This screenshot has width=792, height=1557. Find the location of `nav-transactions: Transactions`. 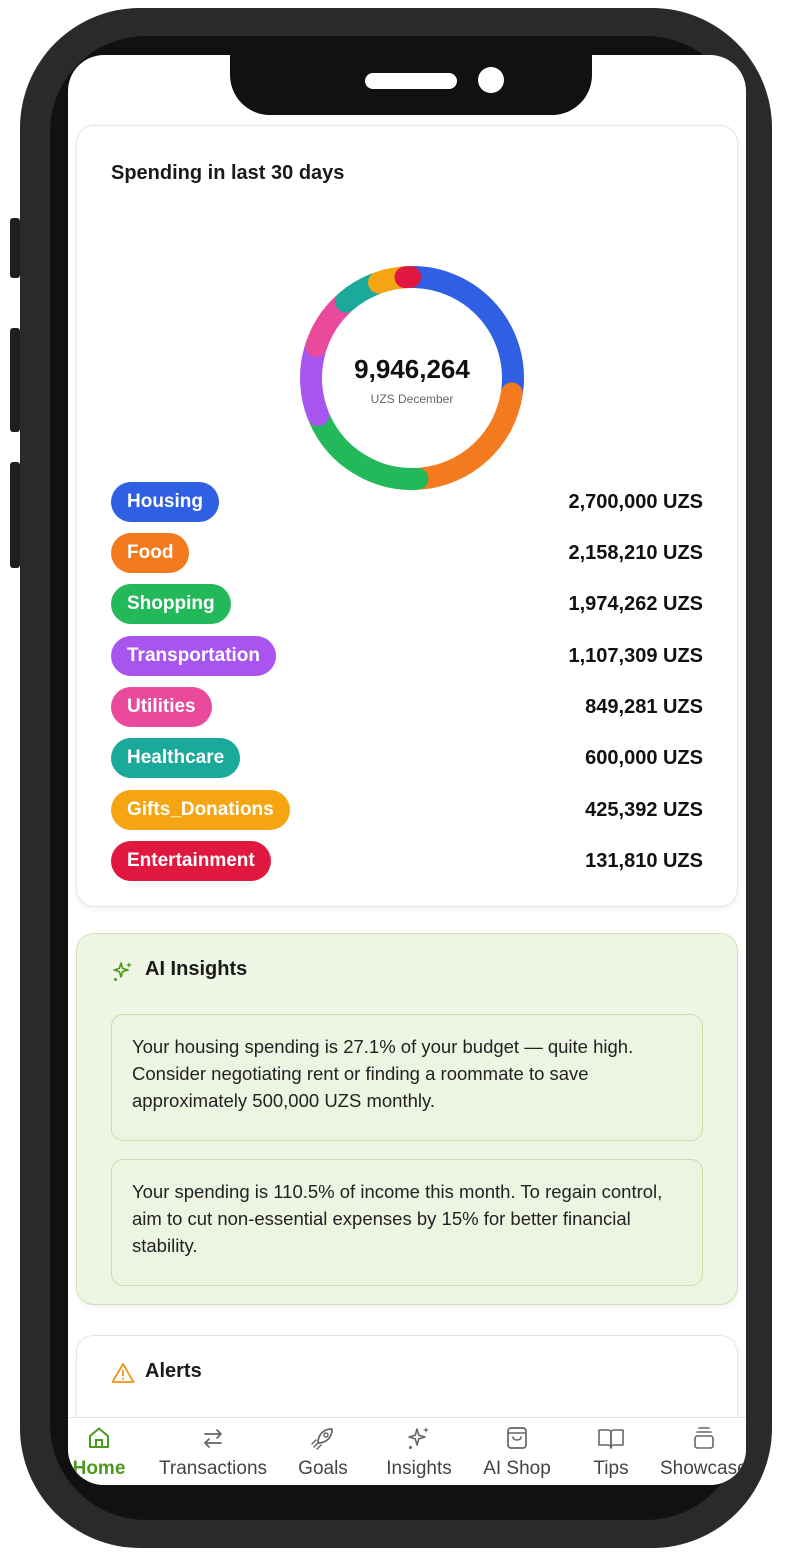

nav-transactions: Transactions is located at coordinates (213, 1452).